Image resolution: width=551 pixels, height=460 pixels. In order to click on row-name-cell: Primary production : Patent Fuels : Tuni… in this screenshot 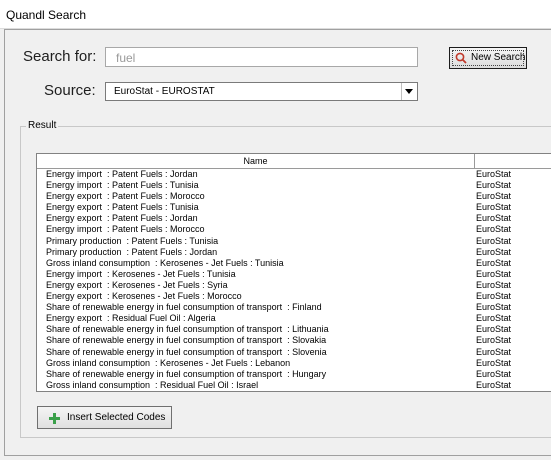, I will do `click(132, 240)`.